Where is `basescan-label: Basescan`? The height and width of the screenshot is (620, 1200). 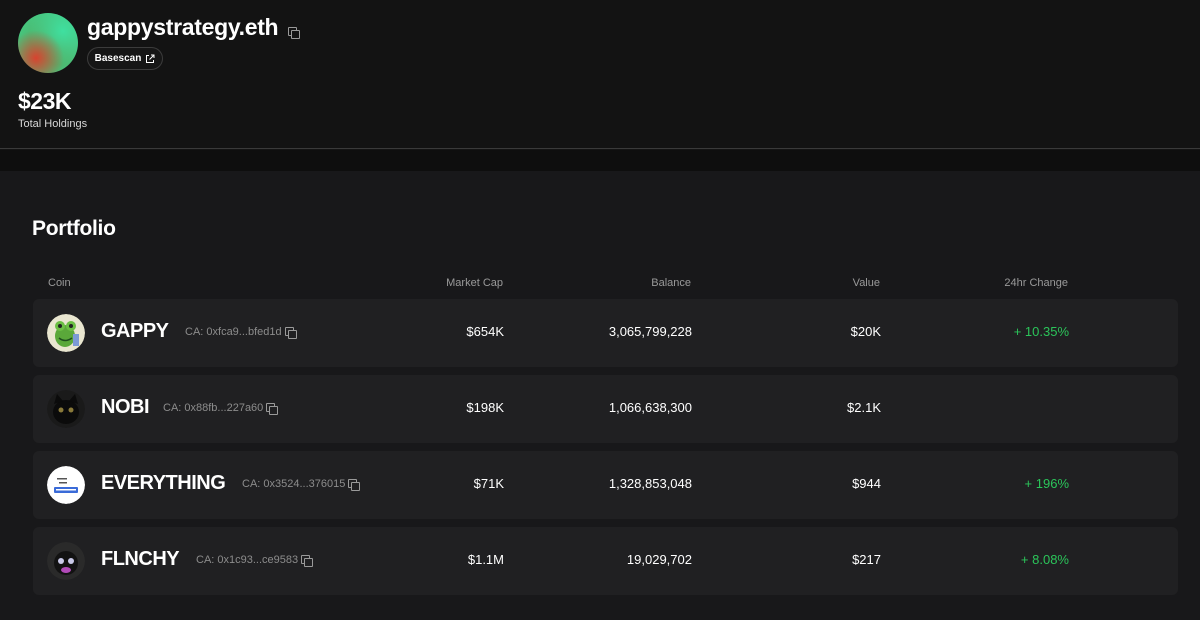 basescan-label: Basescan is located at coordinates (118, 58).